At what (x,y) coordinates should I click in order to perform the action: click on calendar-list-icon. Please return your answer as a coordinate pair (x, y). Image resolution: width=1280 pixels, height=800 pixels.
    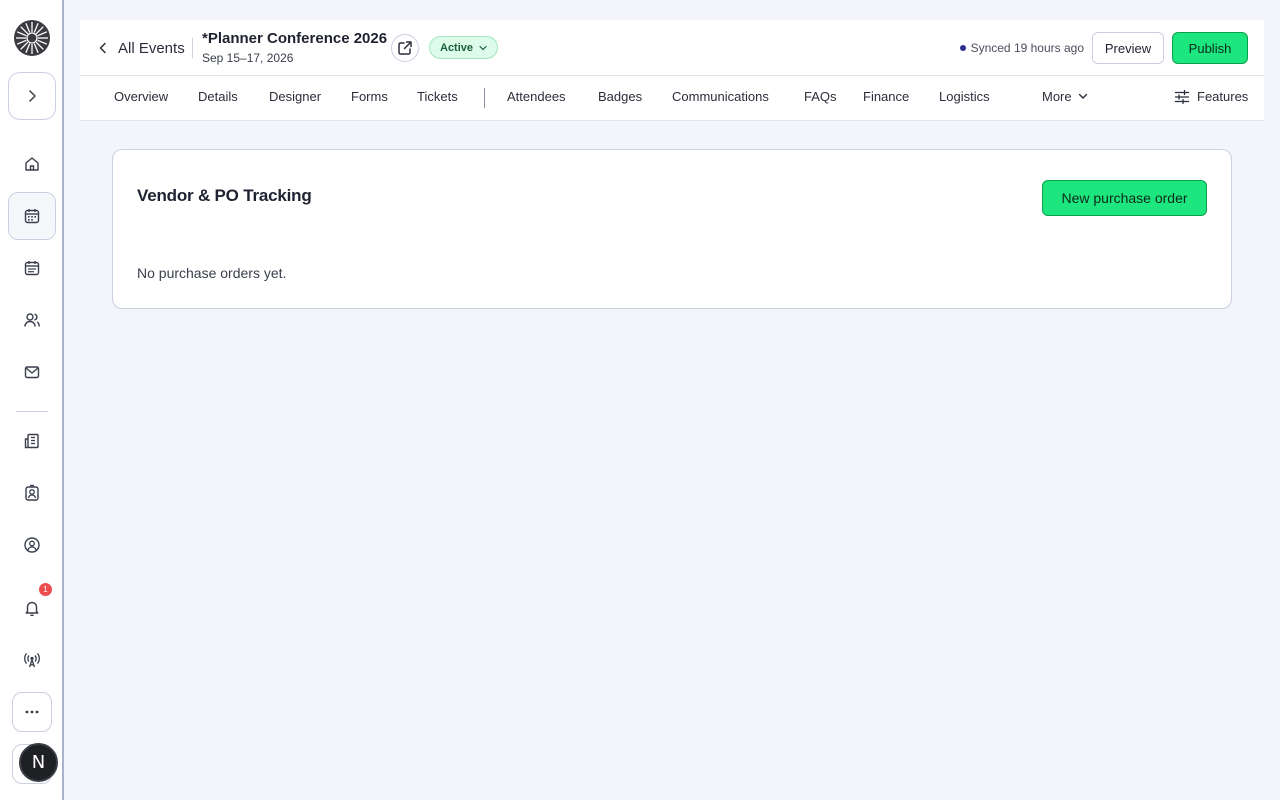
    Looking at the image, I should click on (32, 268).